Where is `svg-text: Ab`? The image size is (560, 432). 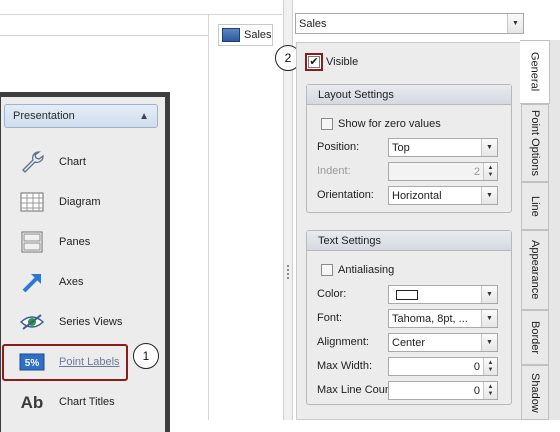
svg-text: Ab is located at coordinates (32, 402).